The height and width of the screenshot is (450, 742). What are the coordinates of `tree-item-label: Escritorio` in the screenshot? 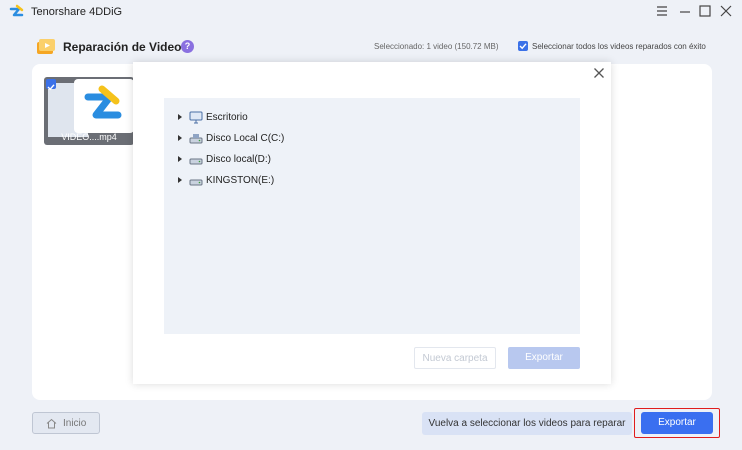 It's located at (227, 117).